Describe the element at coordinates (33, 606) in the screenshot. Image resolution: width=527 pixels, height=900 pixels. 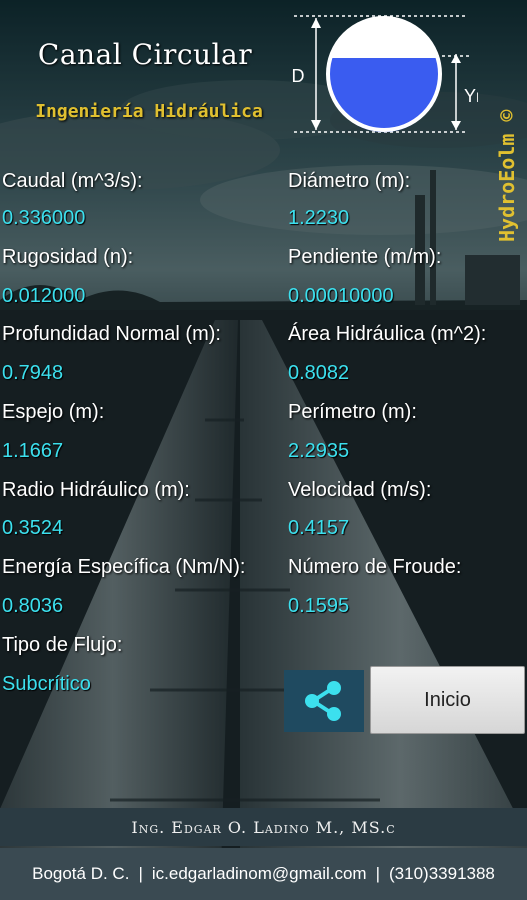
I see `energia-value: 0.8036` at that location.